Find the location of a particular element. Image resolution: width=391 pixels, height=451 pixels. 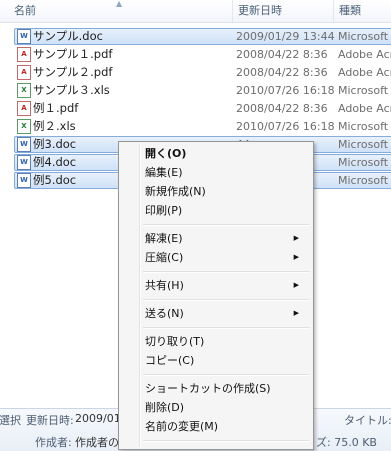

file-row: A サンプル１.pdf 2008/04/22 8:36 Adobe Acro is located at coordinates (195, 55).